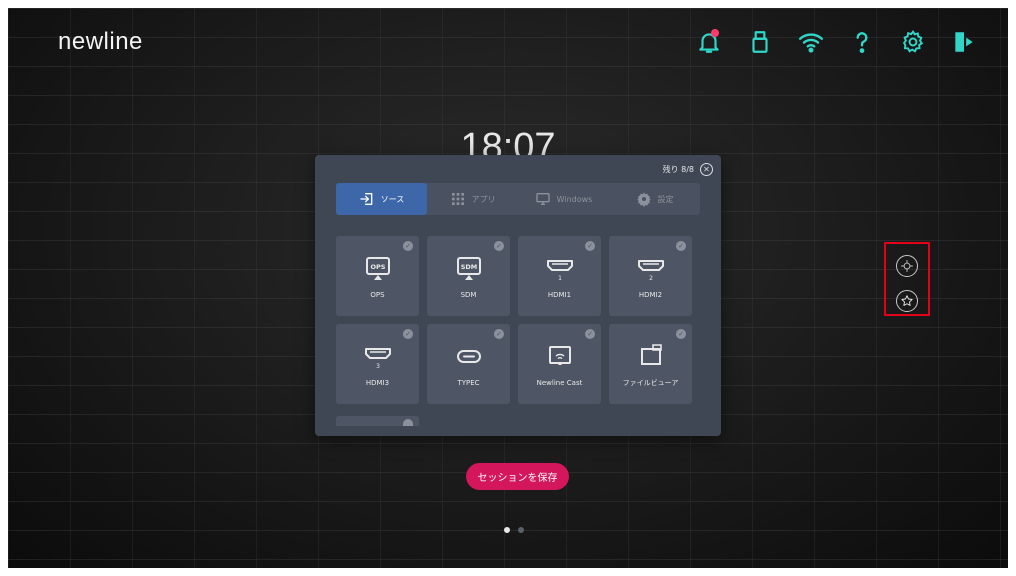  Describe the element at coordinates (651, 354) in the screenshot. I see `file-viewer-icon` at that location.